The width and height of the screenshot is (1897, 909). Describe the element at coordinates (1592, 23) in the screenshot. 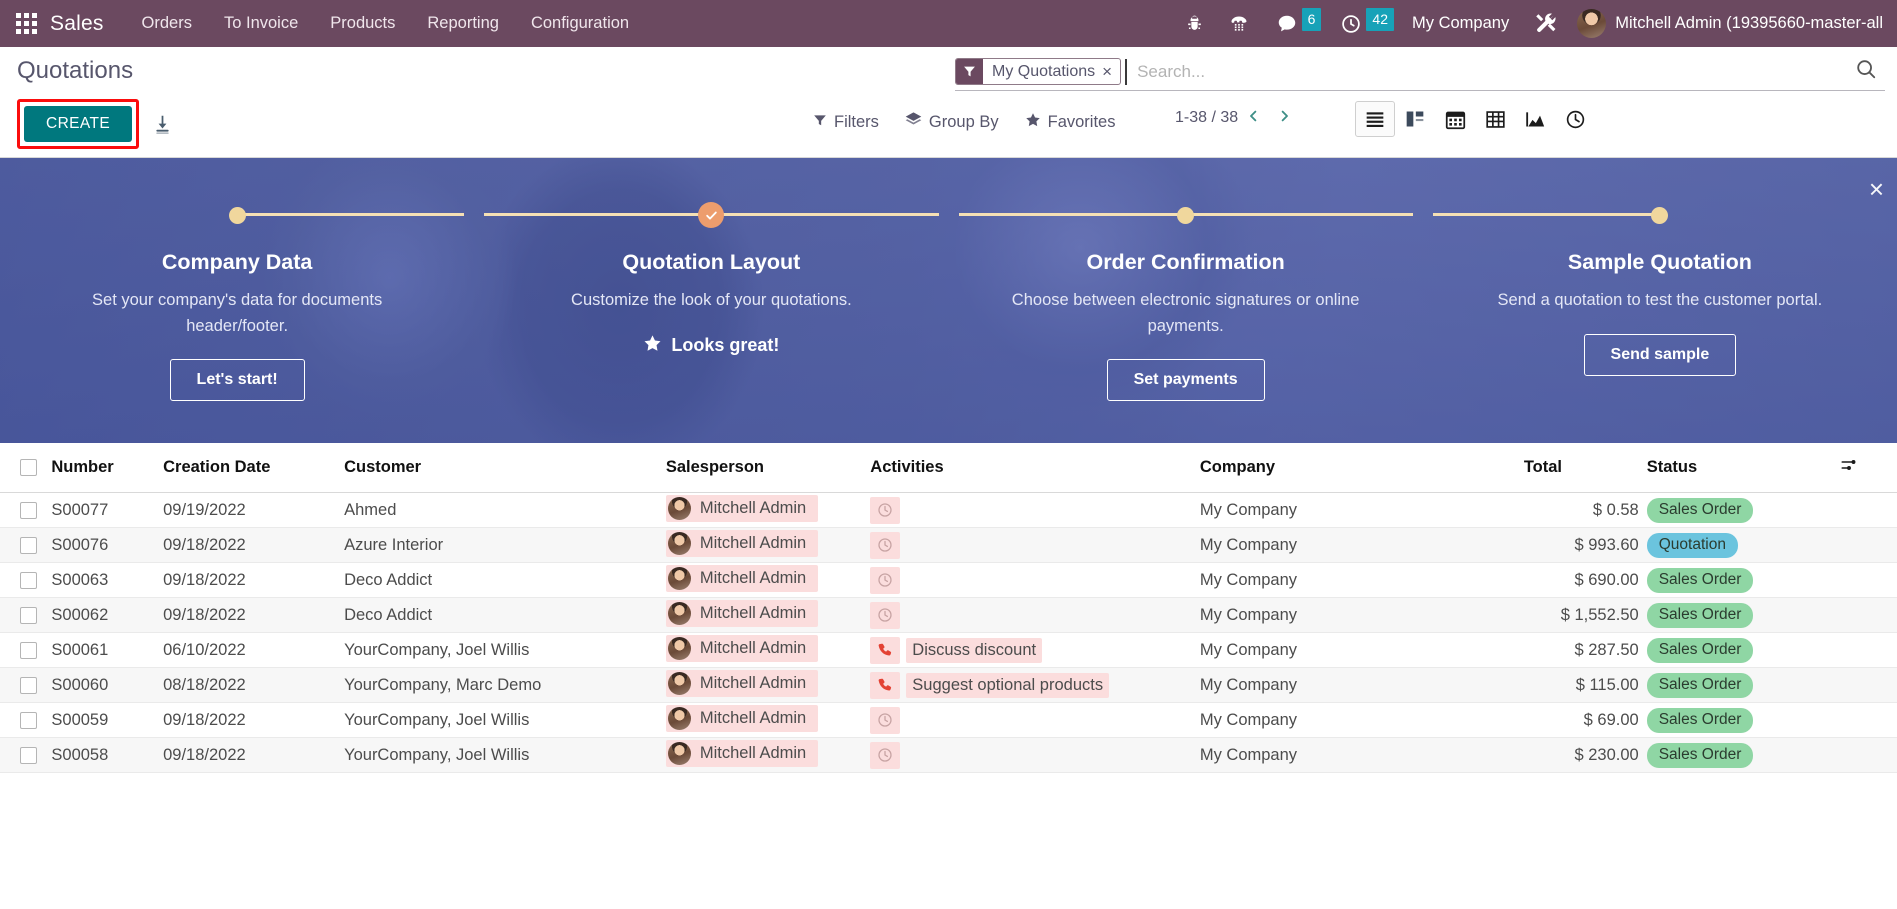

I see `avatar` at that location.